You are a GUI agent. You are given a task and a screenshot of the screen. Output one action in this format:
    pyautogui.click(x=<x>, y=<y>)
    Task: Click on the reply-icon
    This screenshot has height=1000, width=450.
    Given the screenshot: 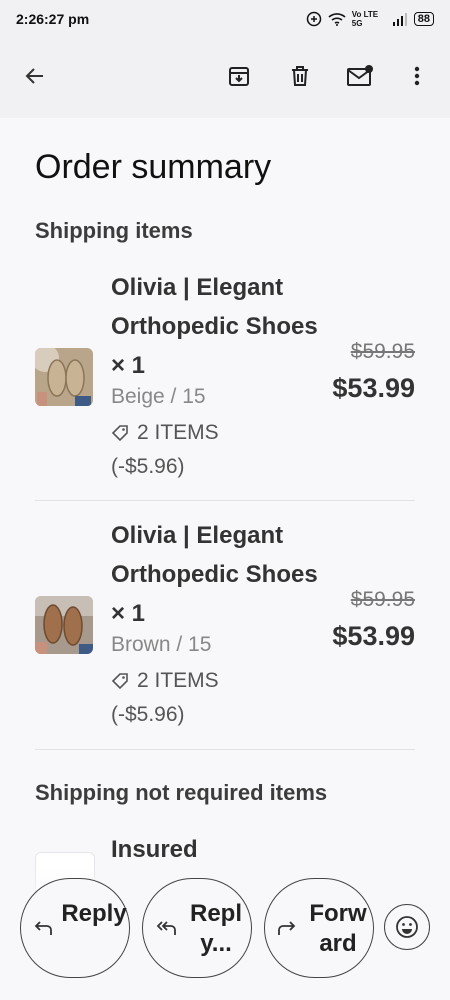 What is the action you would take?
    pyautogui.click(x=43, y=928)
    